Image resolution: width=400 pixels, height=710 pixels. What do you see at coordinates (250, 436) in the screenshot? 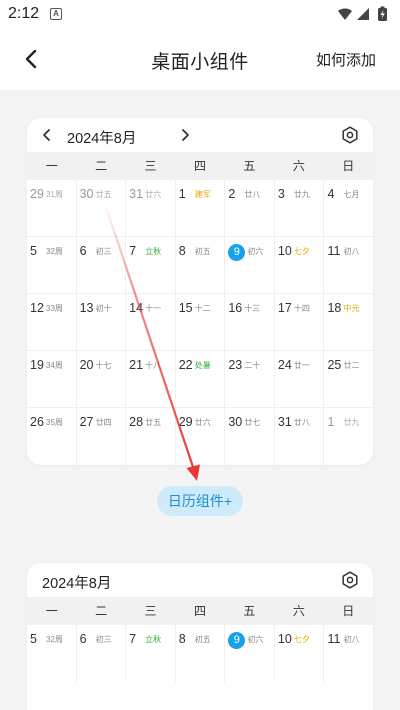
I see `day-cell: 30 廿七` at bounding box center [250, 436].